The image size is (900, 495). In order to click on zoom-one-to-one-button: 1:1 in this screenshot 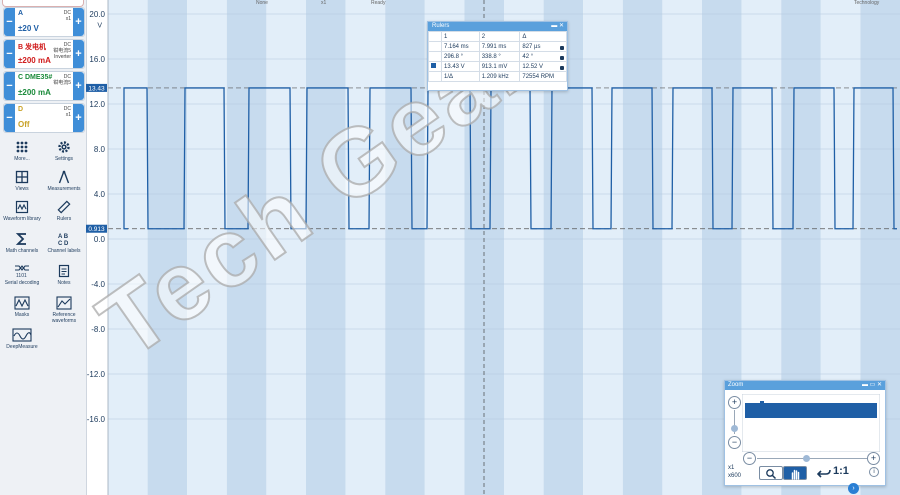, I will do `click(841, 471)`.